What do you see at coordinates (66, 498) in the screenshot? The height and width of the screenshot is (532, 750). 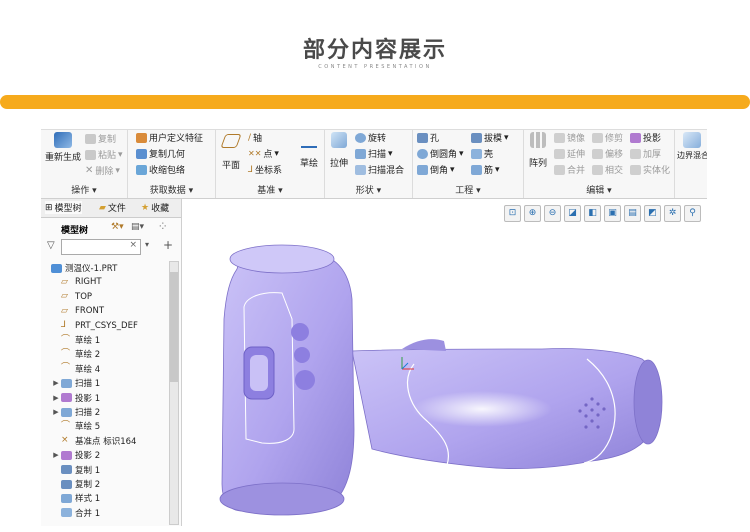 I see `style-icon` at bounding box center [66, 498].